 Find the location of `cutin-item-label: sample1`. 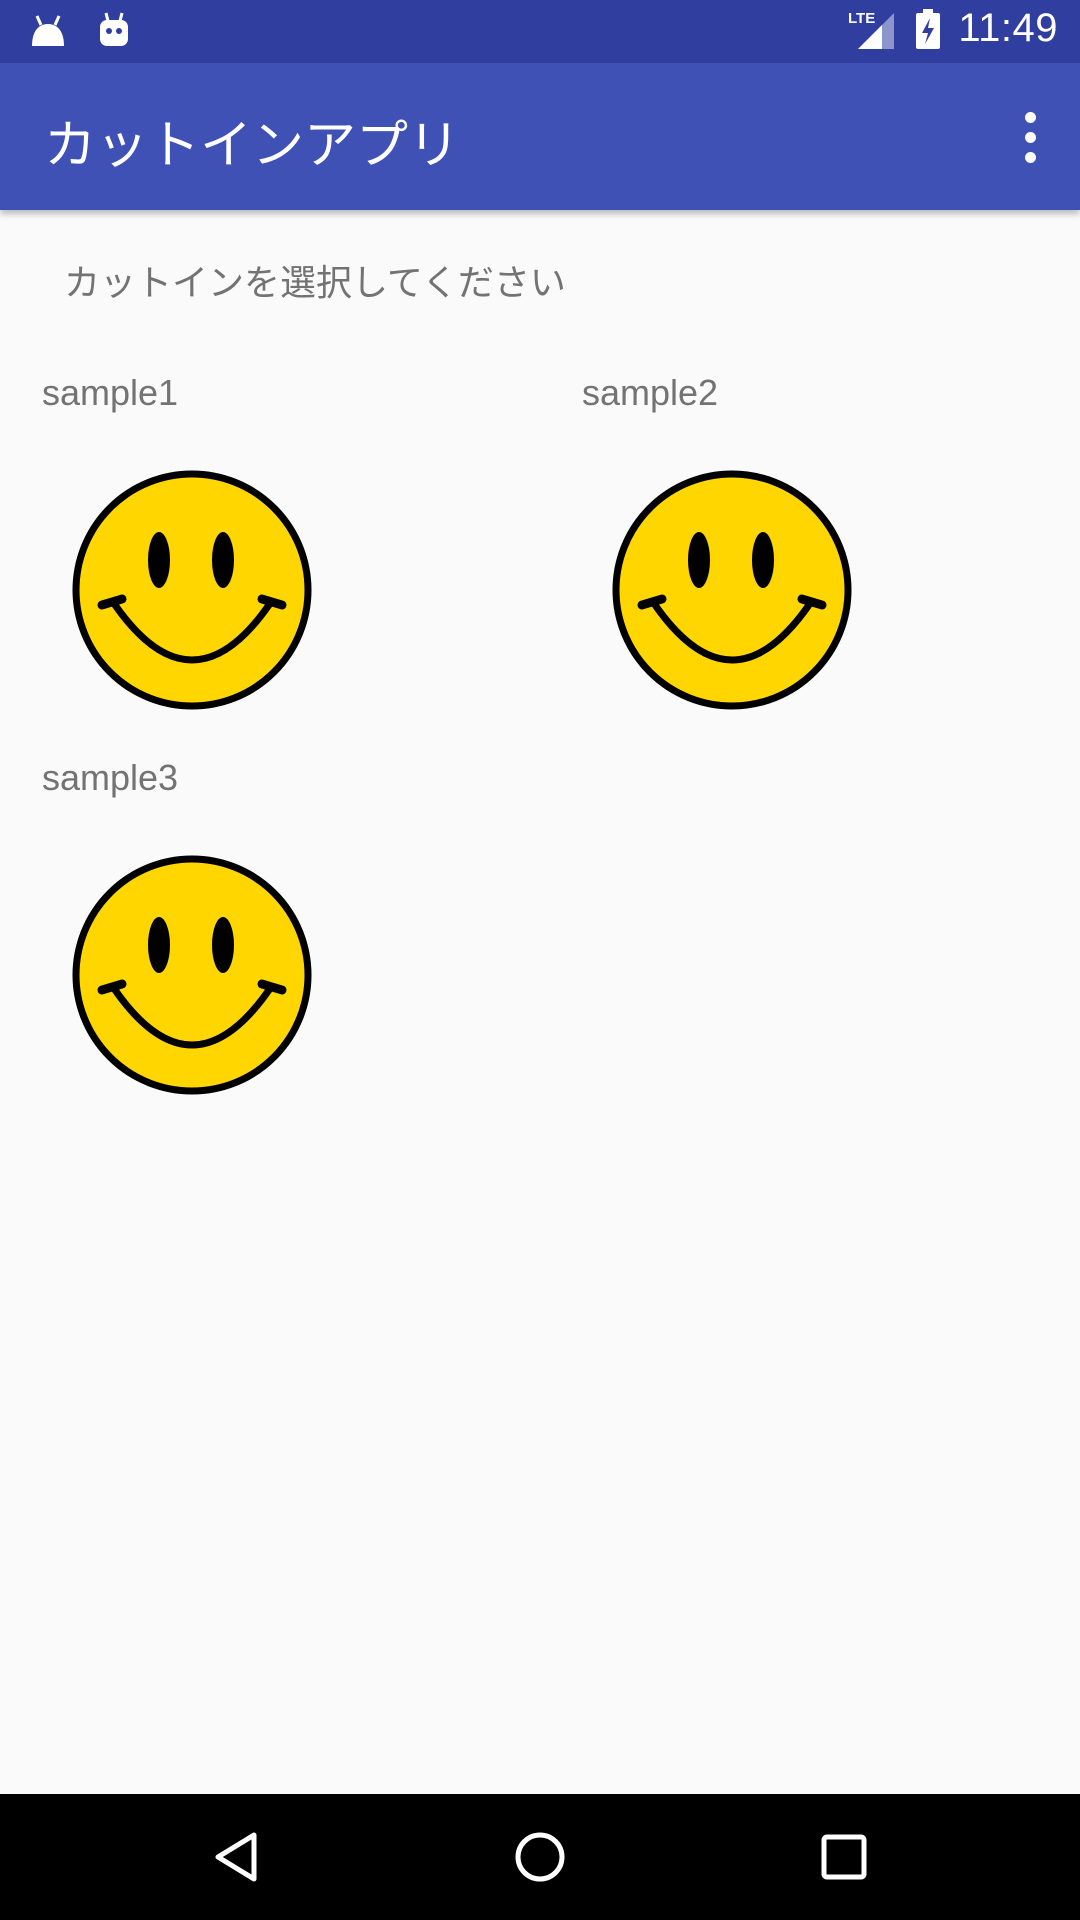

cutin-item-label: sample1 is located at coordinates (110, 392).